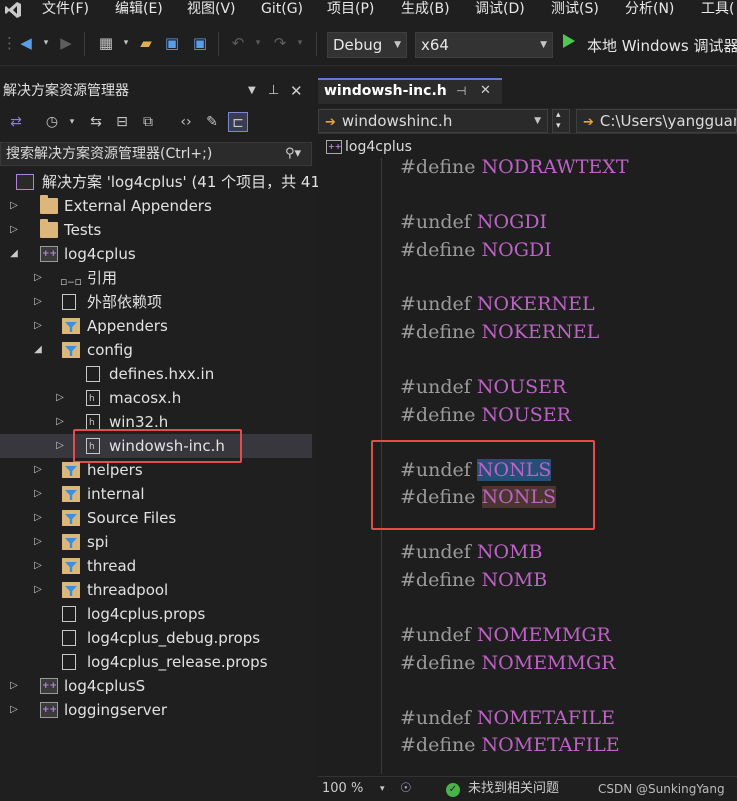 The height and width of the screenshot is (801, 737). What do you see at coordinates (156, 154) in the screenshot?
I see `solution-search-input: 搜索解决方案资源管理器(Ctrl+;) ⚲▾` at bounding box center [156, 154].